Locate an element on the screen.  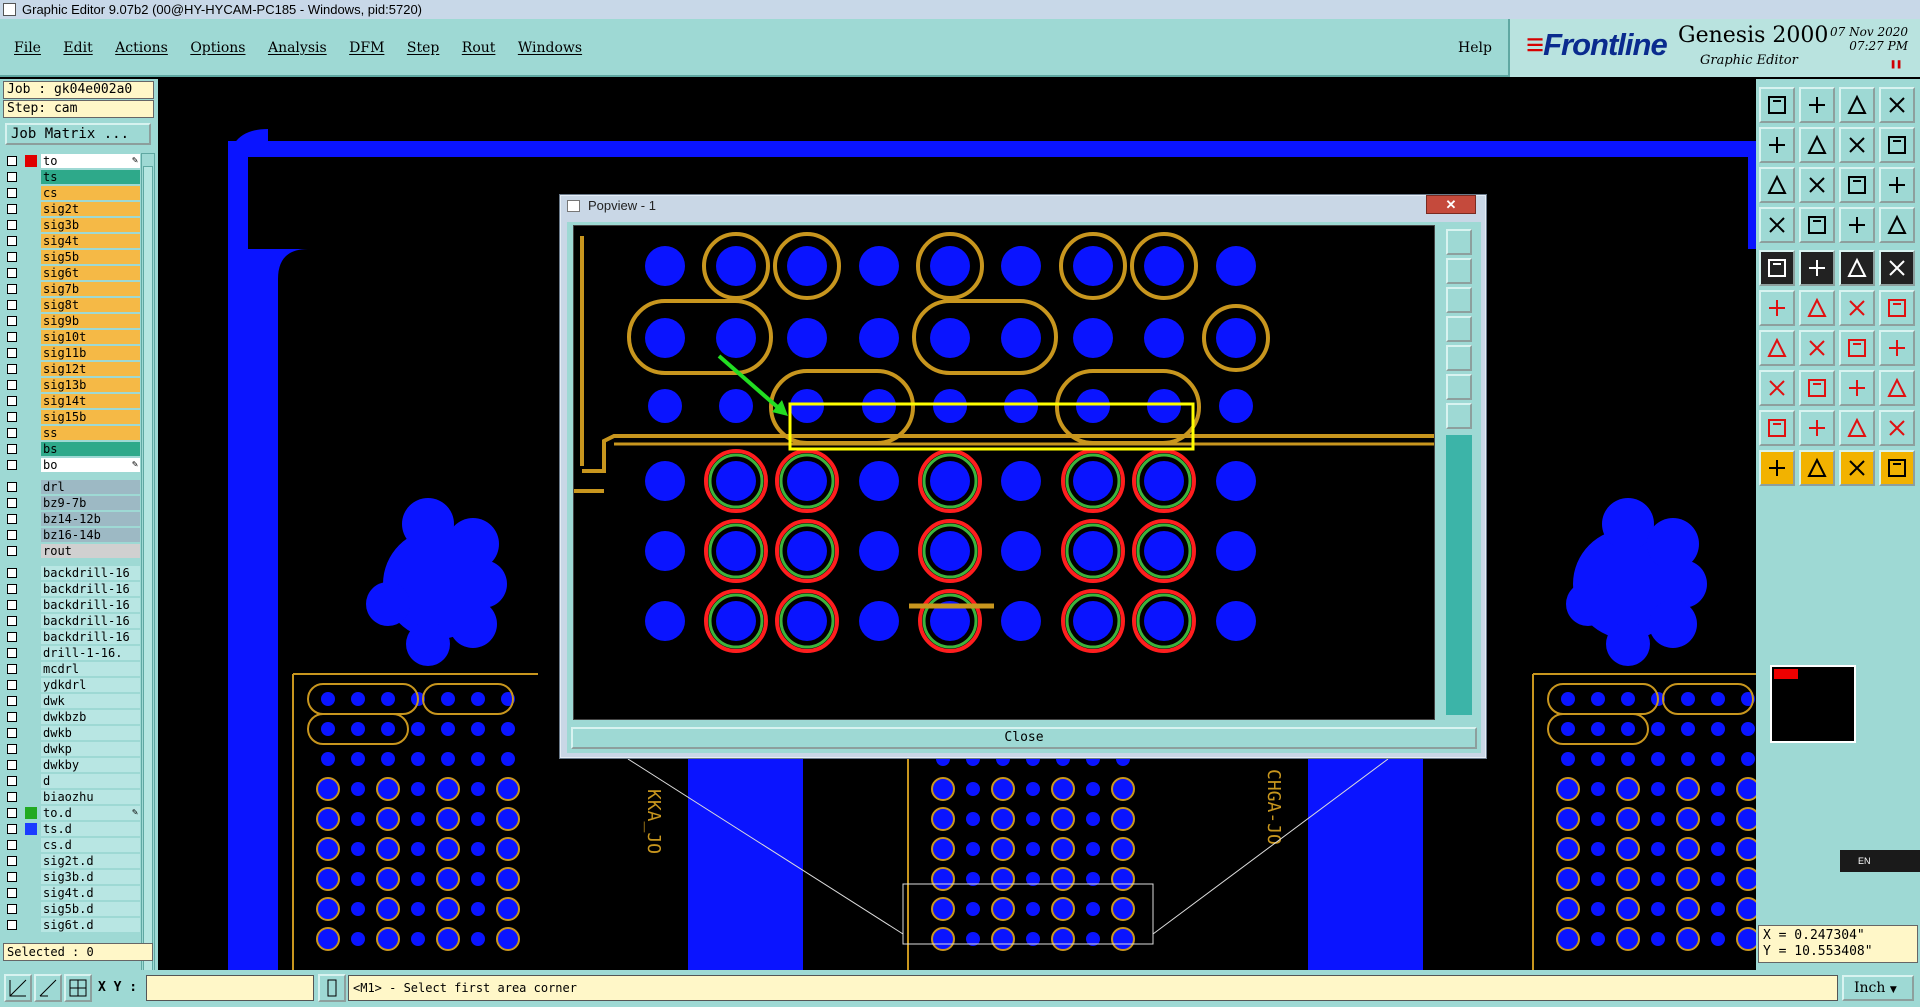
scrollbar-thumb is located at coordinates (148, 576).